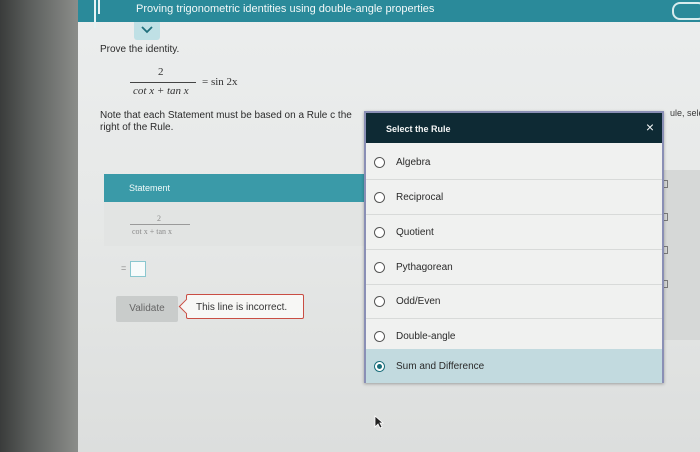 This screenshot has width=700, height=452. What do you see at coordinates (424, 267) in the screenshot?
I see `rule-option-label: Pythagorean` at bounding box center [424, 267].